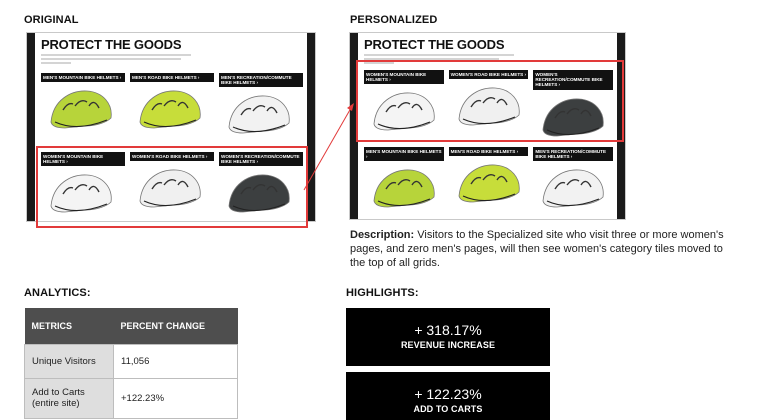  Describe the element at coordinates (69, 398) in the screenshot. I see `metric-cell: Add to Carts (entire site)` at that location.